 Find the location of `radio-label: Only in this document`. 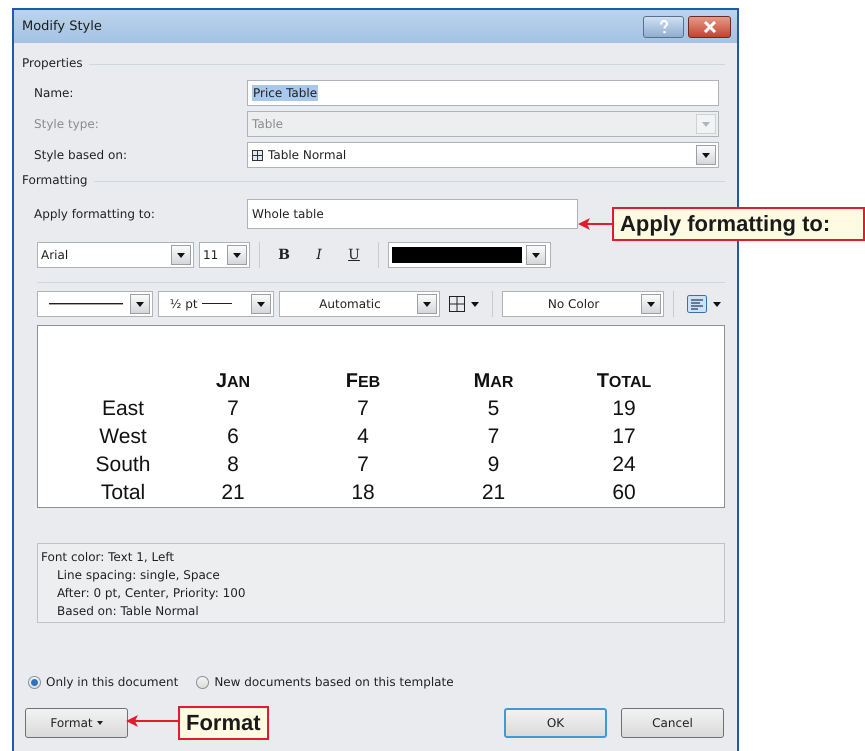

radio-label: Only in this document is located at coordinates (112, 682).